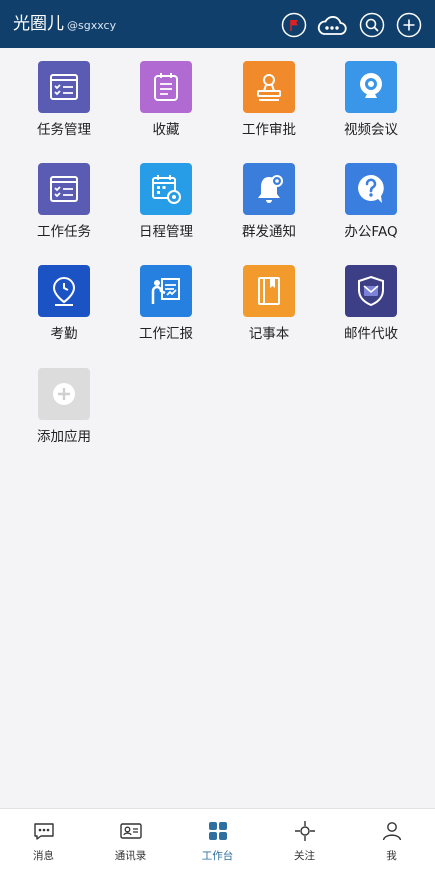 The image size is (435, 884). What do you see at coordinates (130, 856) in the screenshot?
I see `tab-label: 通讯录` at bounding box center [130, 856].